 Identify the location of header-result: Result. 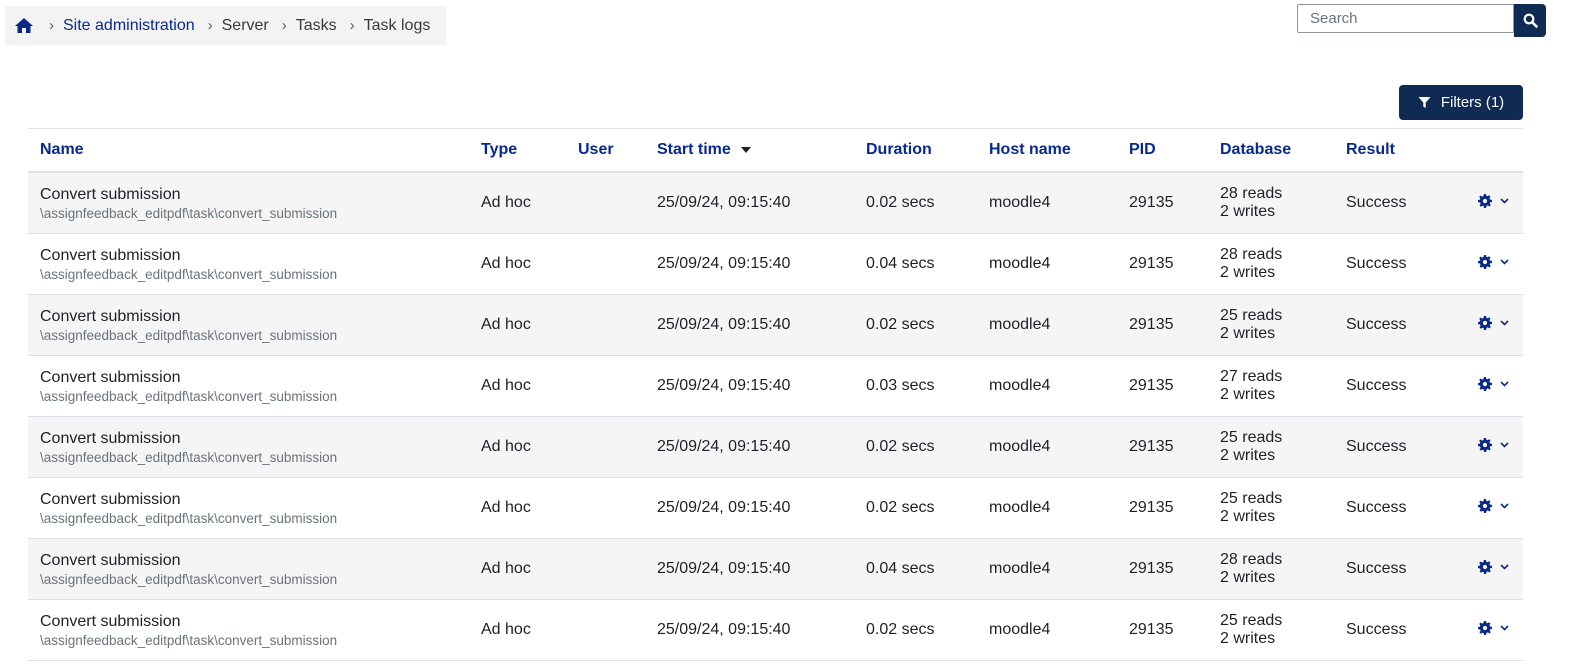
(1370, 150).